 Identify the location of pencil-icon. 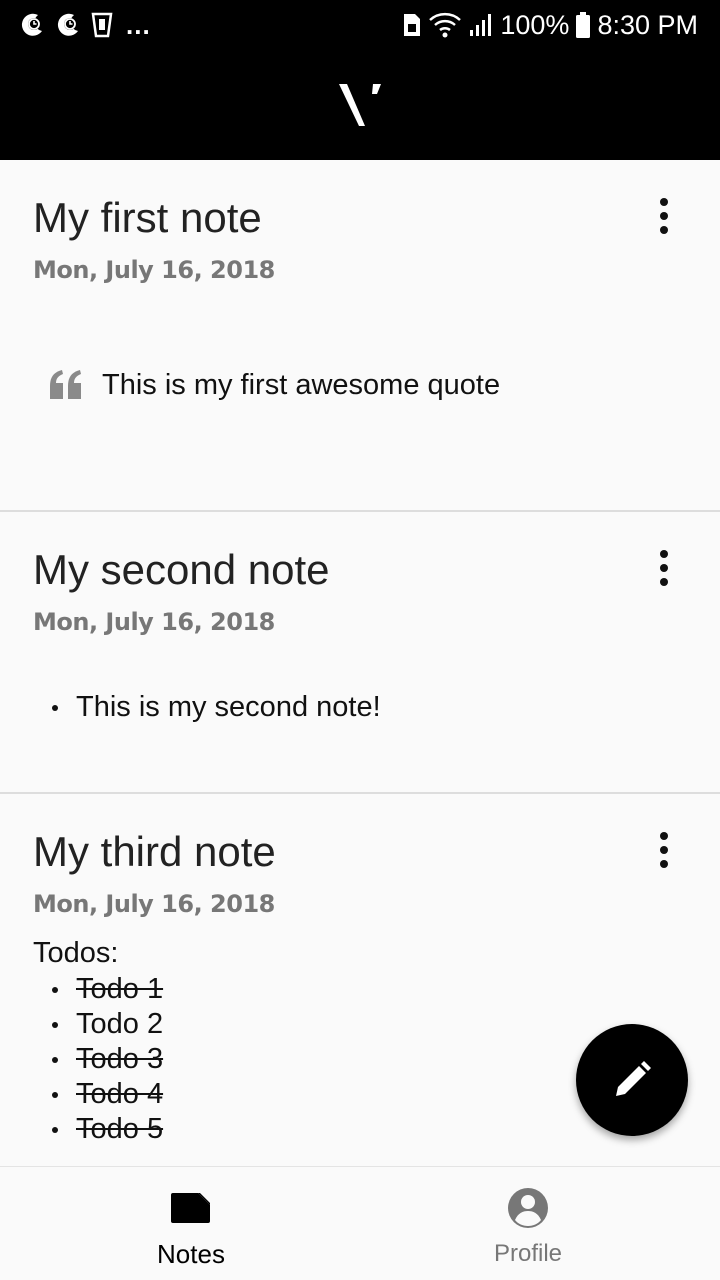
(633, 1078).